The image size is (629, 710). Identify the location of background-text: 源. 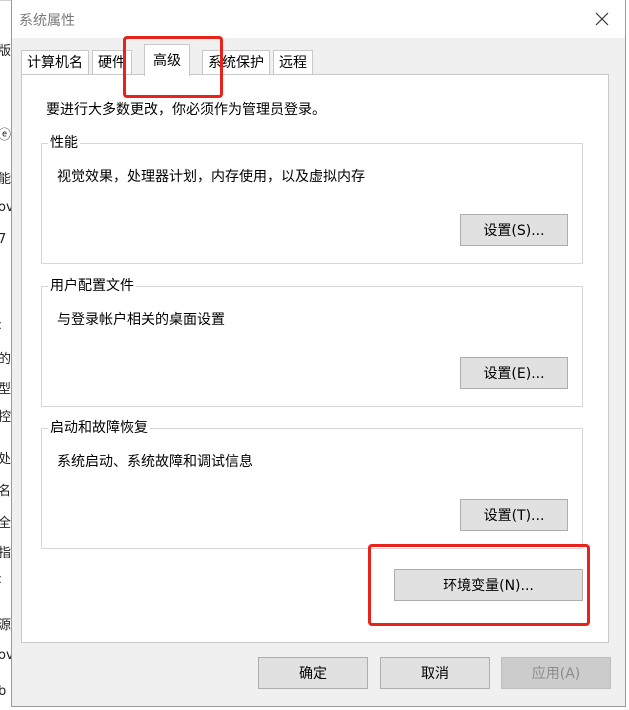
(5, 625).